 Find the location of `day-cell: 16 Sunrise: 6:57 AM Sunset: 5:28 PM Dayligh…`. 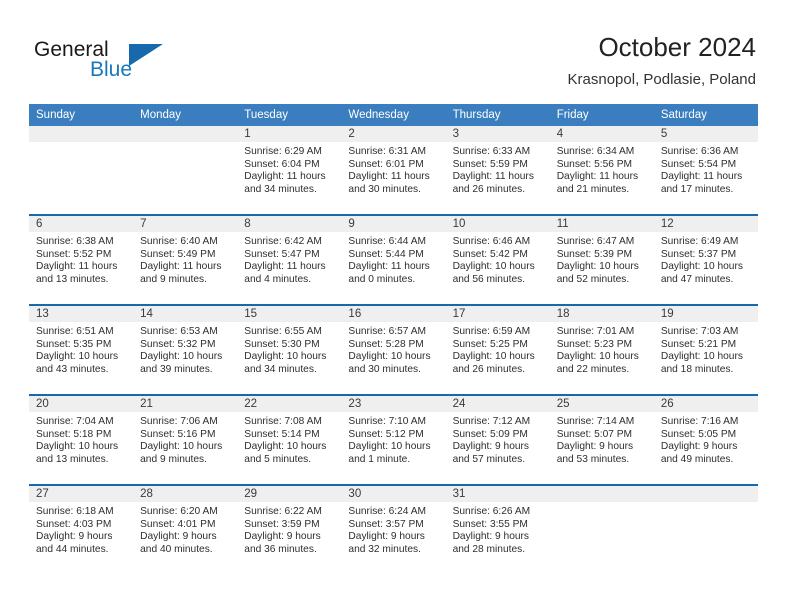

day-cell: 16 Sunrise: 6:57 AM Sunset: 5:28 PM Dayligh… is located at coordinates (393, 350).